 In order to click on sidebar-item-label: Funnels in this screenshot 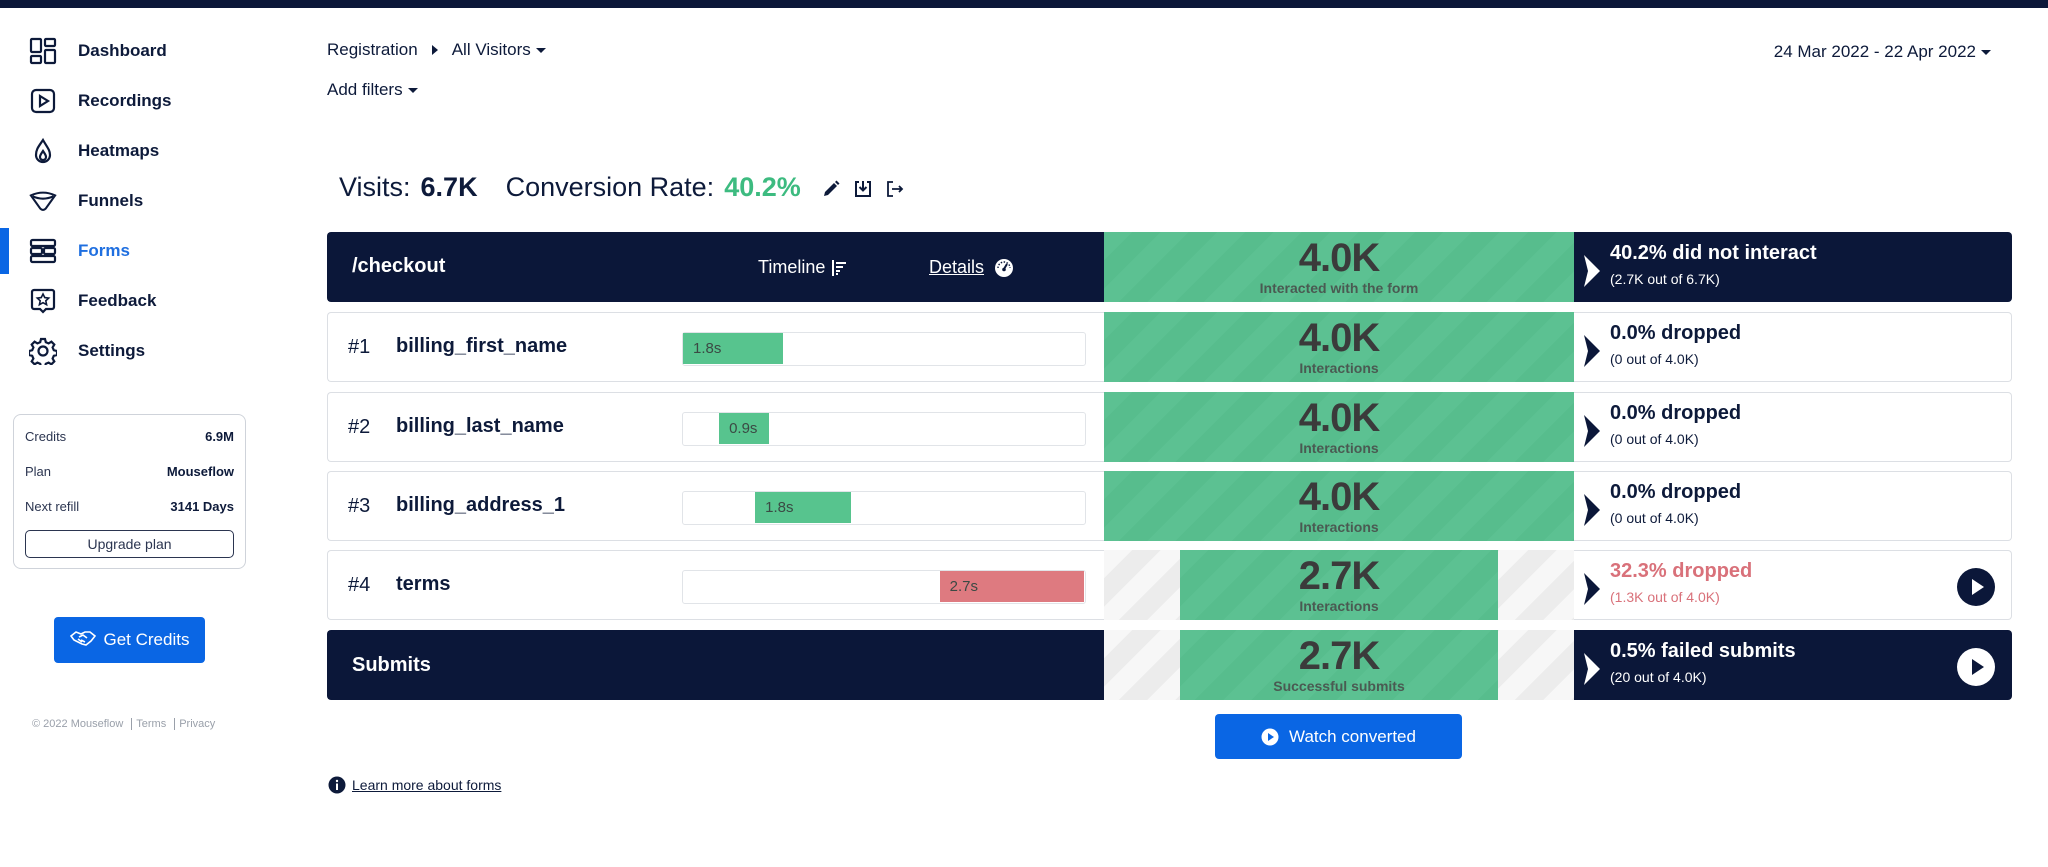, I will do `click(111, 200)`.